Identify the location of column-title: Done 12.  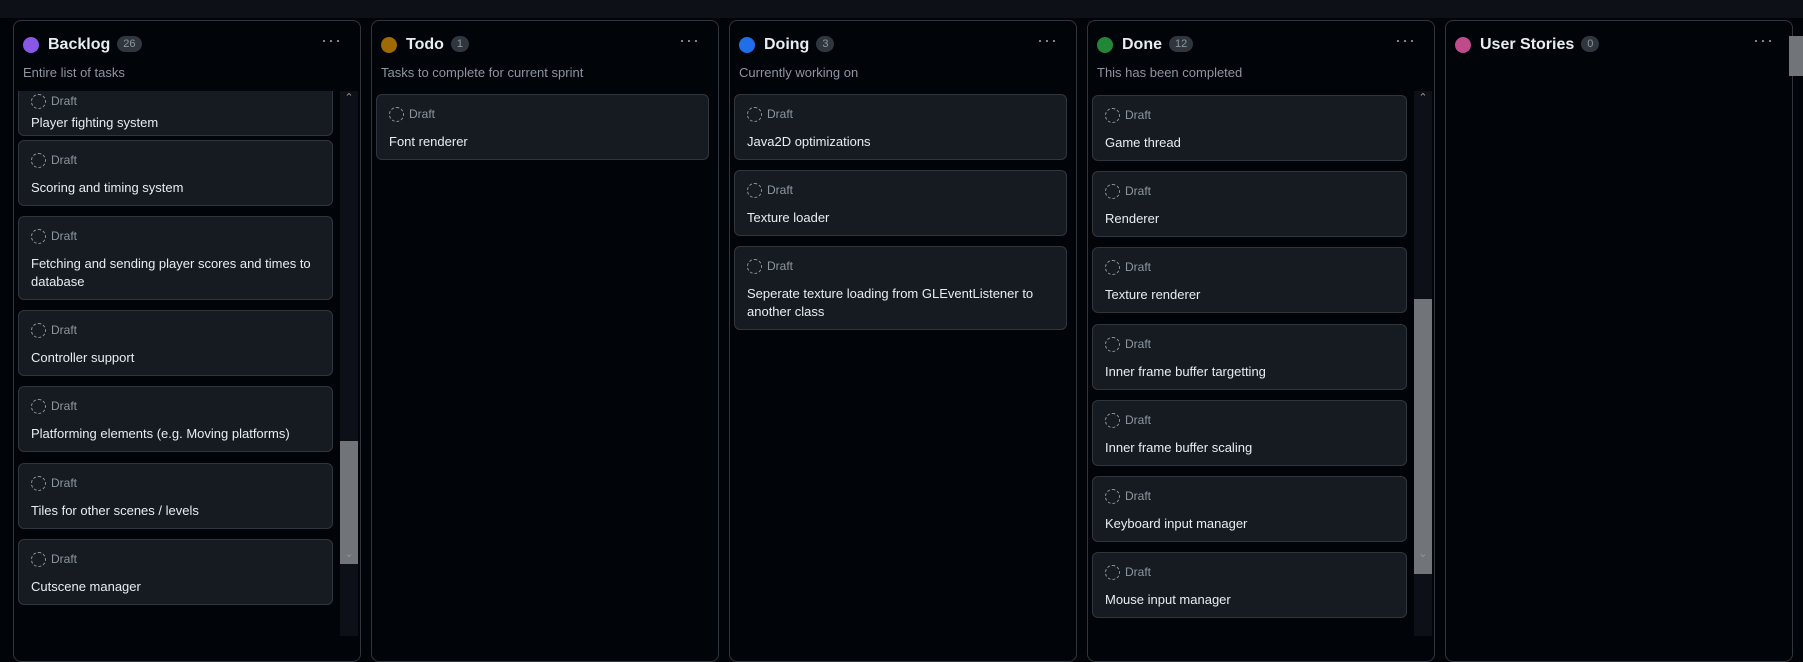
(1158, 45).